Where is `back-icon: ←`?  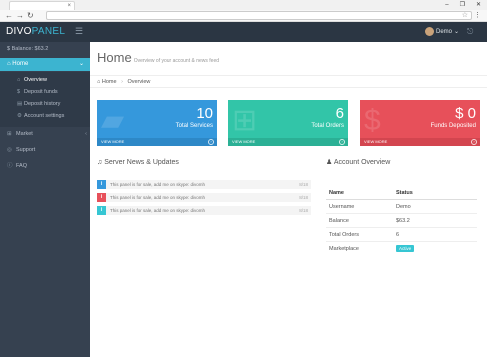
back-icon: ← is located at coordinates (9, 16).